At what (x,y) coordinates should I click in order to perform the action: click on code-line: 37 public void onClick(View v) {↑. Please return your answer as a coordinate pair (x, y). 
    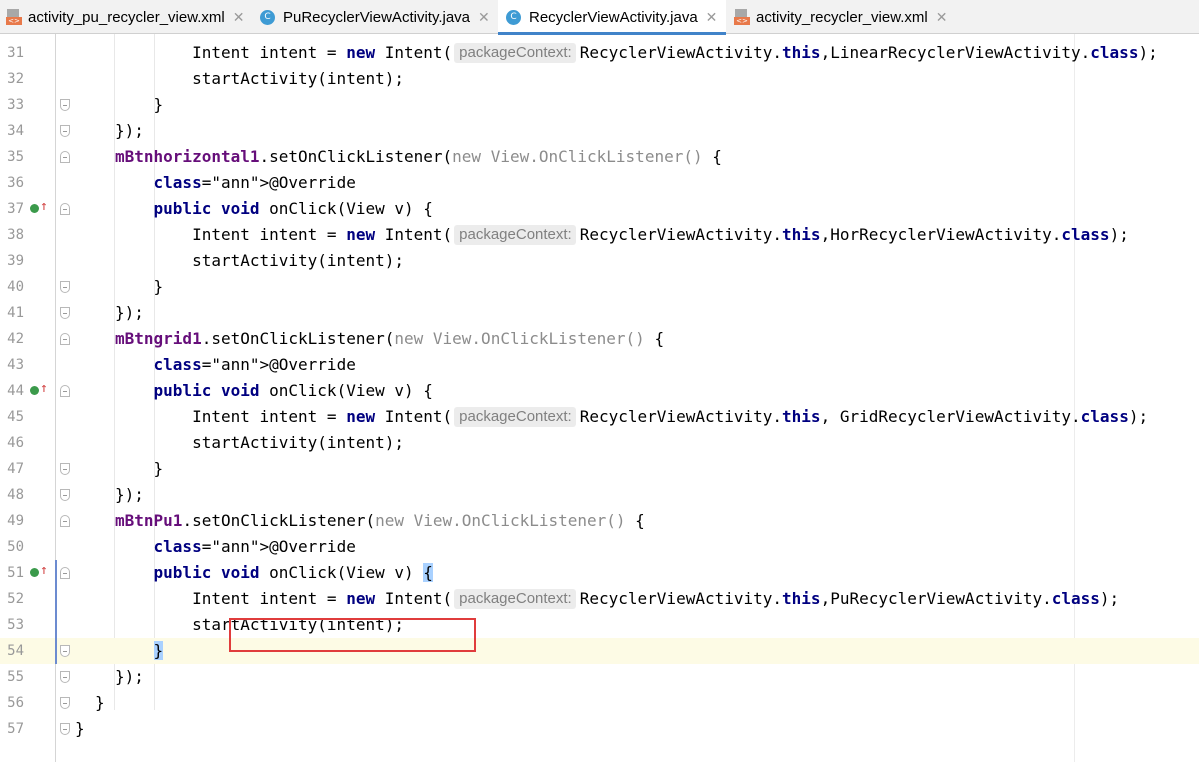
    Looking at the image, I should click on (599, 209).